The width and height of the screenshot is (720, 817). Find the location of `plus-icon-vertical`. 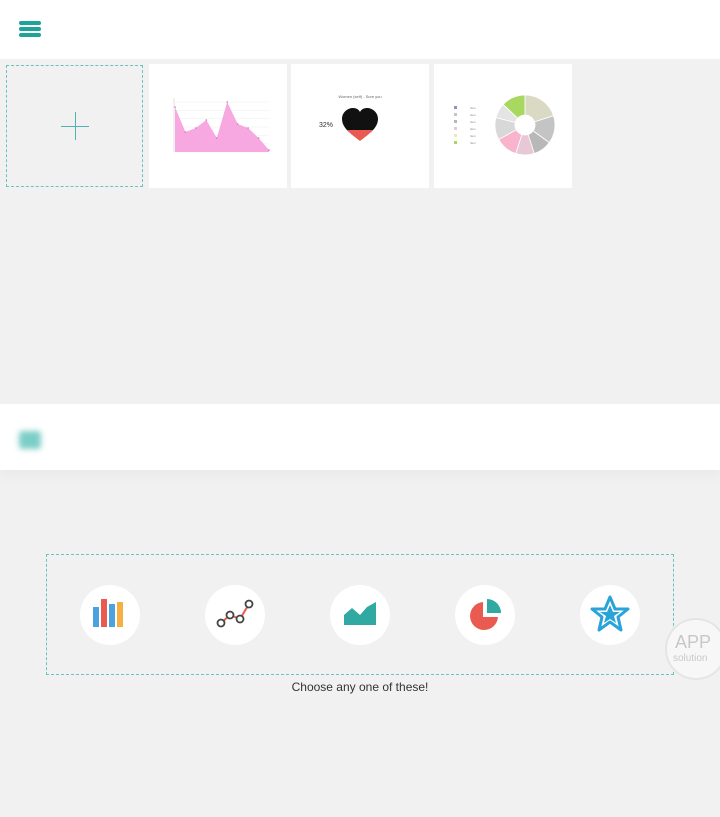

plus-icon-vertical is located at coordinates (75, 126).